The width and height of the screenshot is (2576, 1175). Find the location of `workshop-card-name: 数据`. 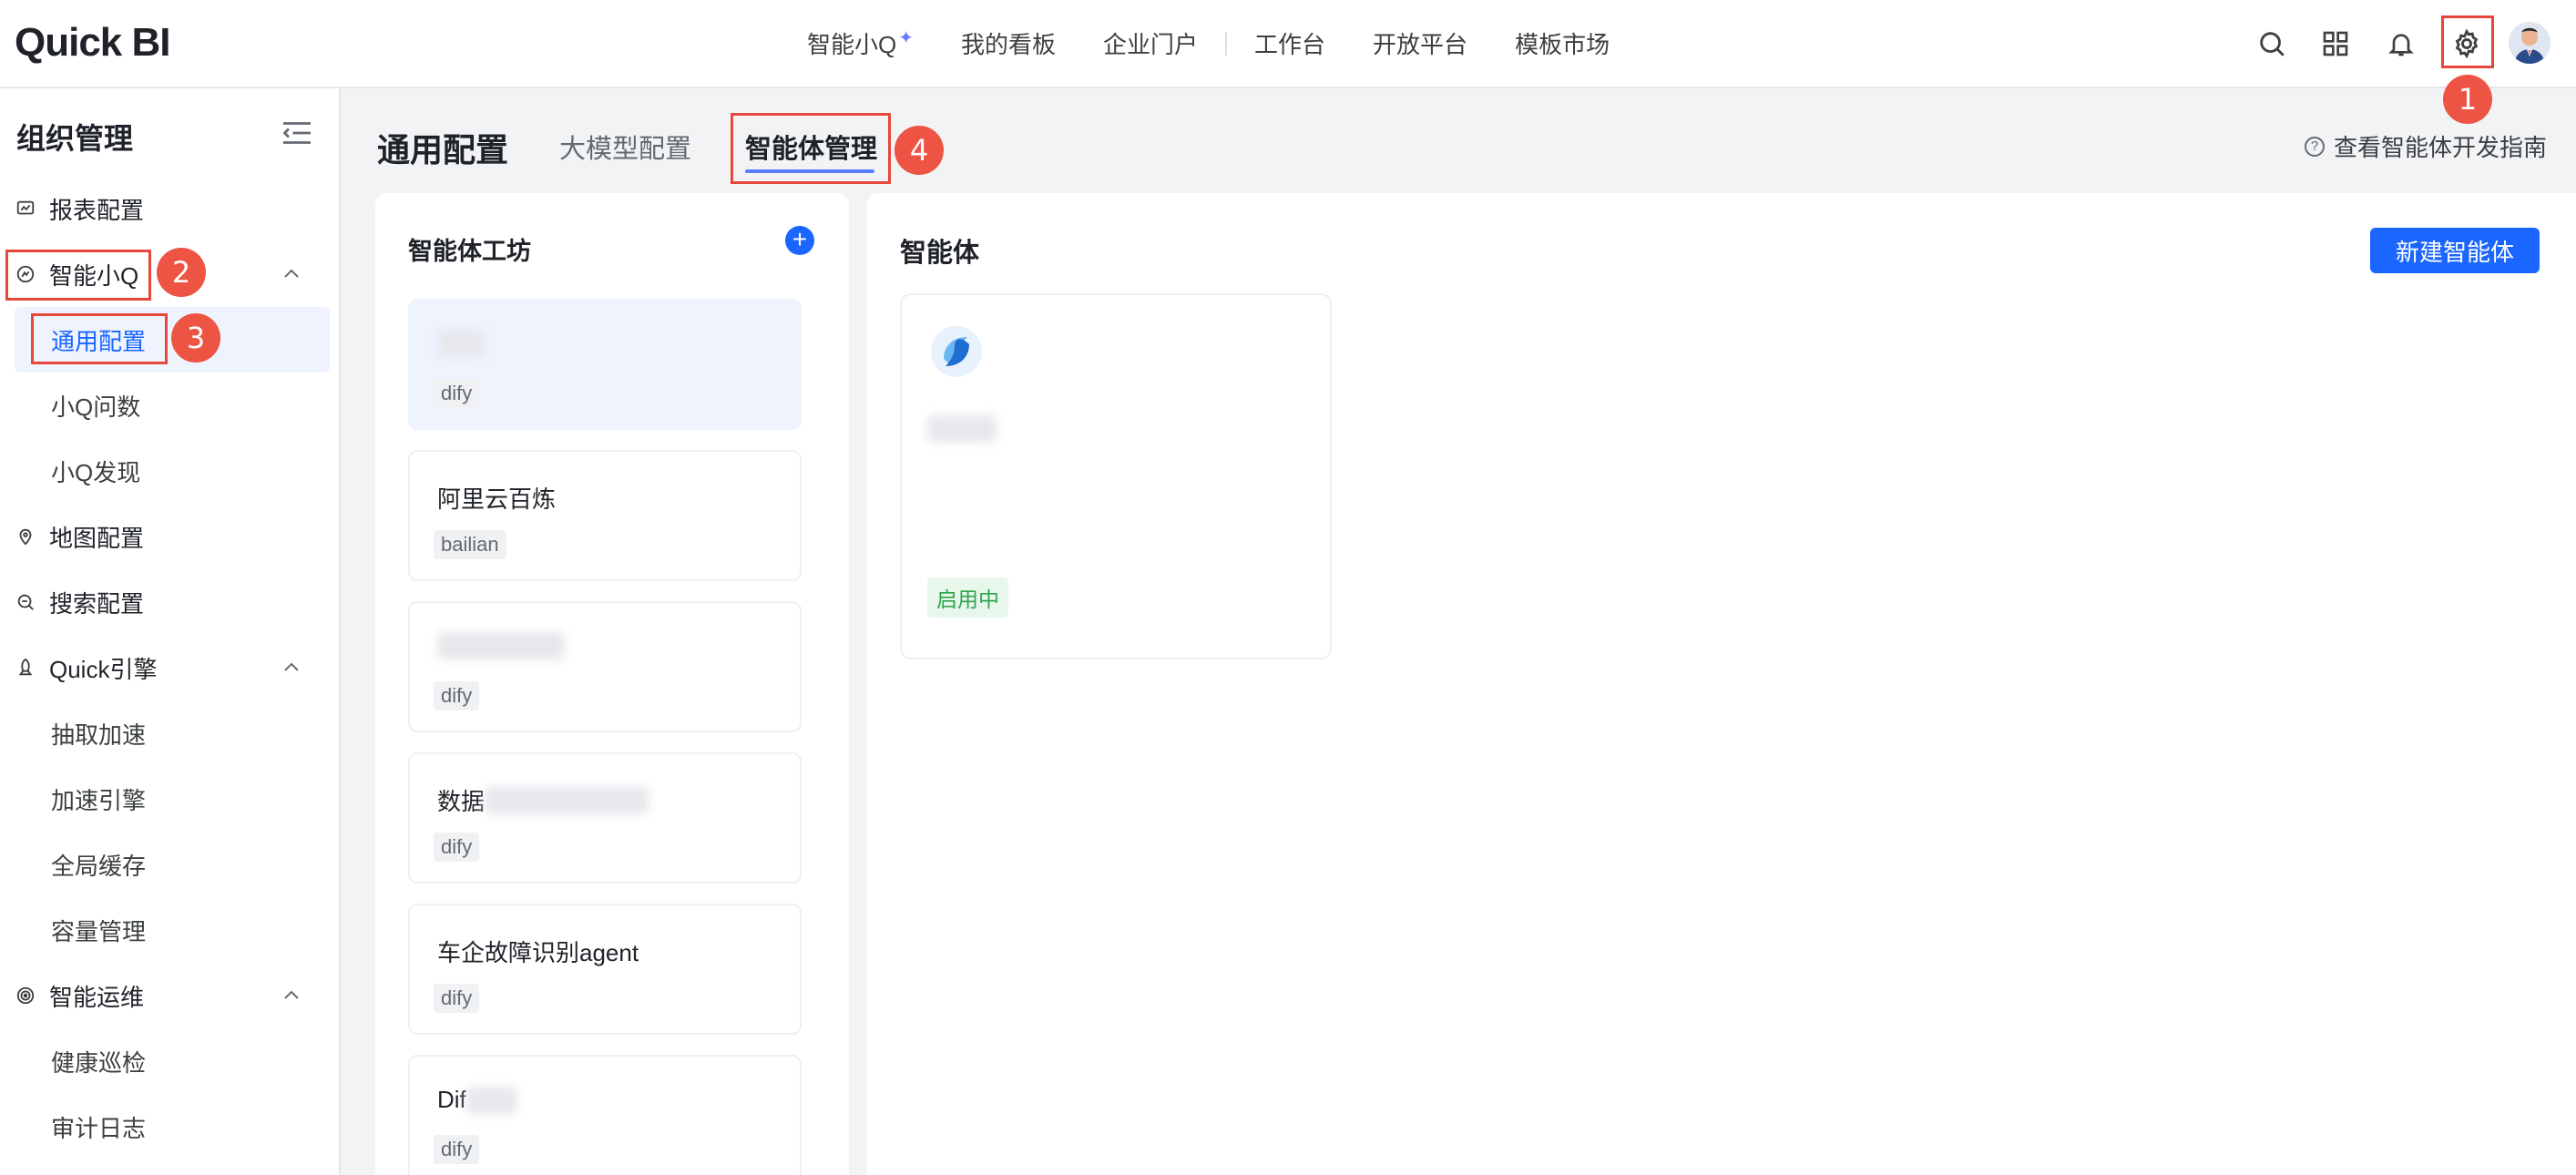

workshop-card-name: 数据 is located at coordinates (543, 800).